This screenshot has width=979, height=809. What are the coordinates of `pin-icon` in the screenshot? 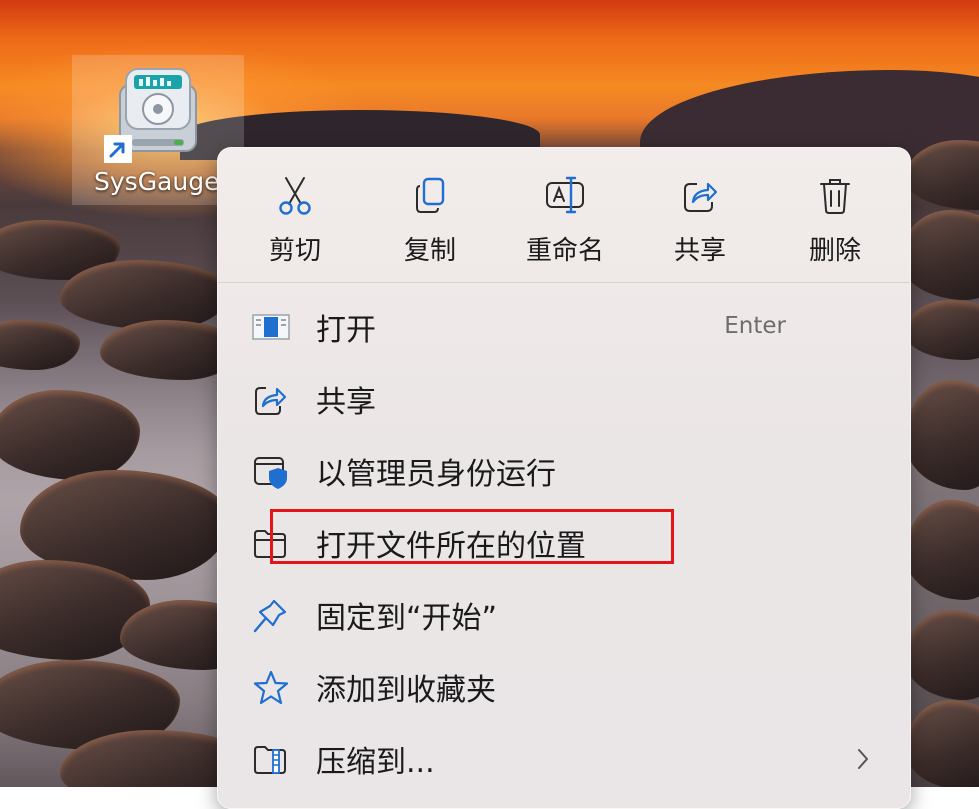 It's located at (270, 616).